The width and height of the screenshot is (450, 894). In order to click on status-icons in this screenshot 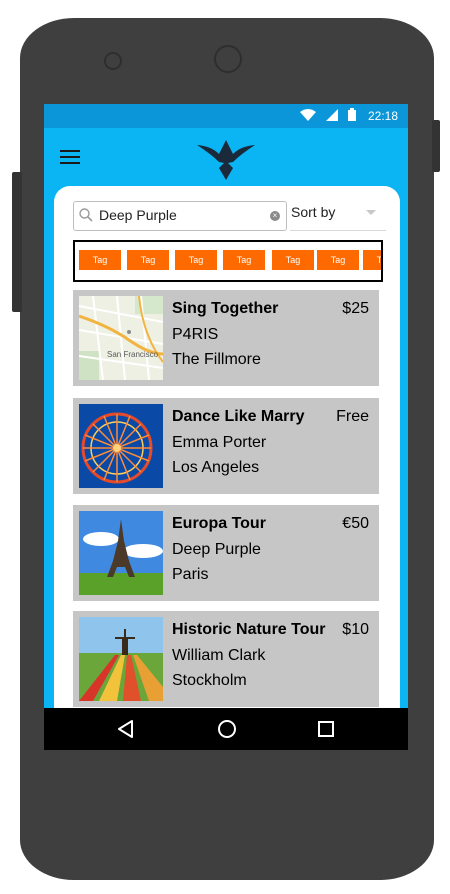, I will do `click(328, 114)`.